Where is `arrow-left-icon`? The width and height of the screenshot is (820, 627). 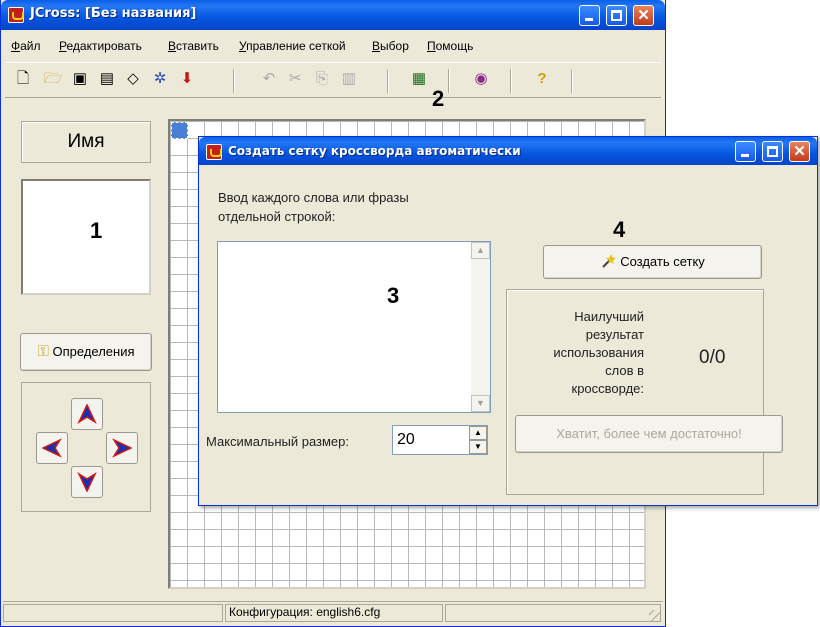 arrow-left-icon is located at coordinates (52, 448).